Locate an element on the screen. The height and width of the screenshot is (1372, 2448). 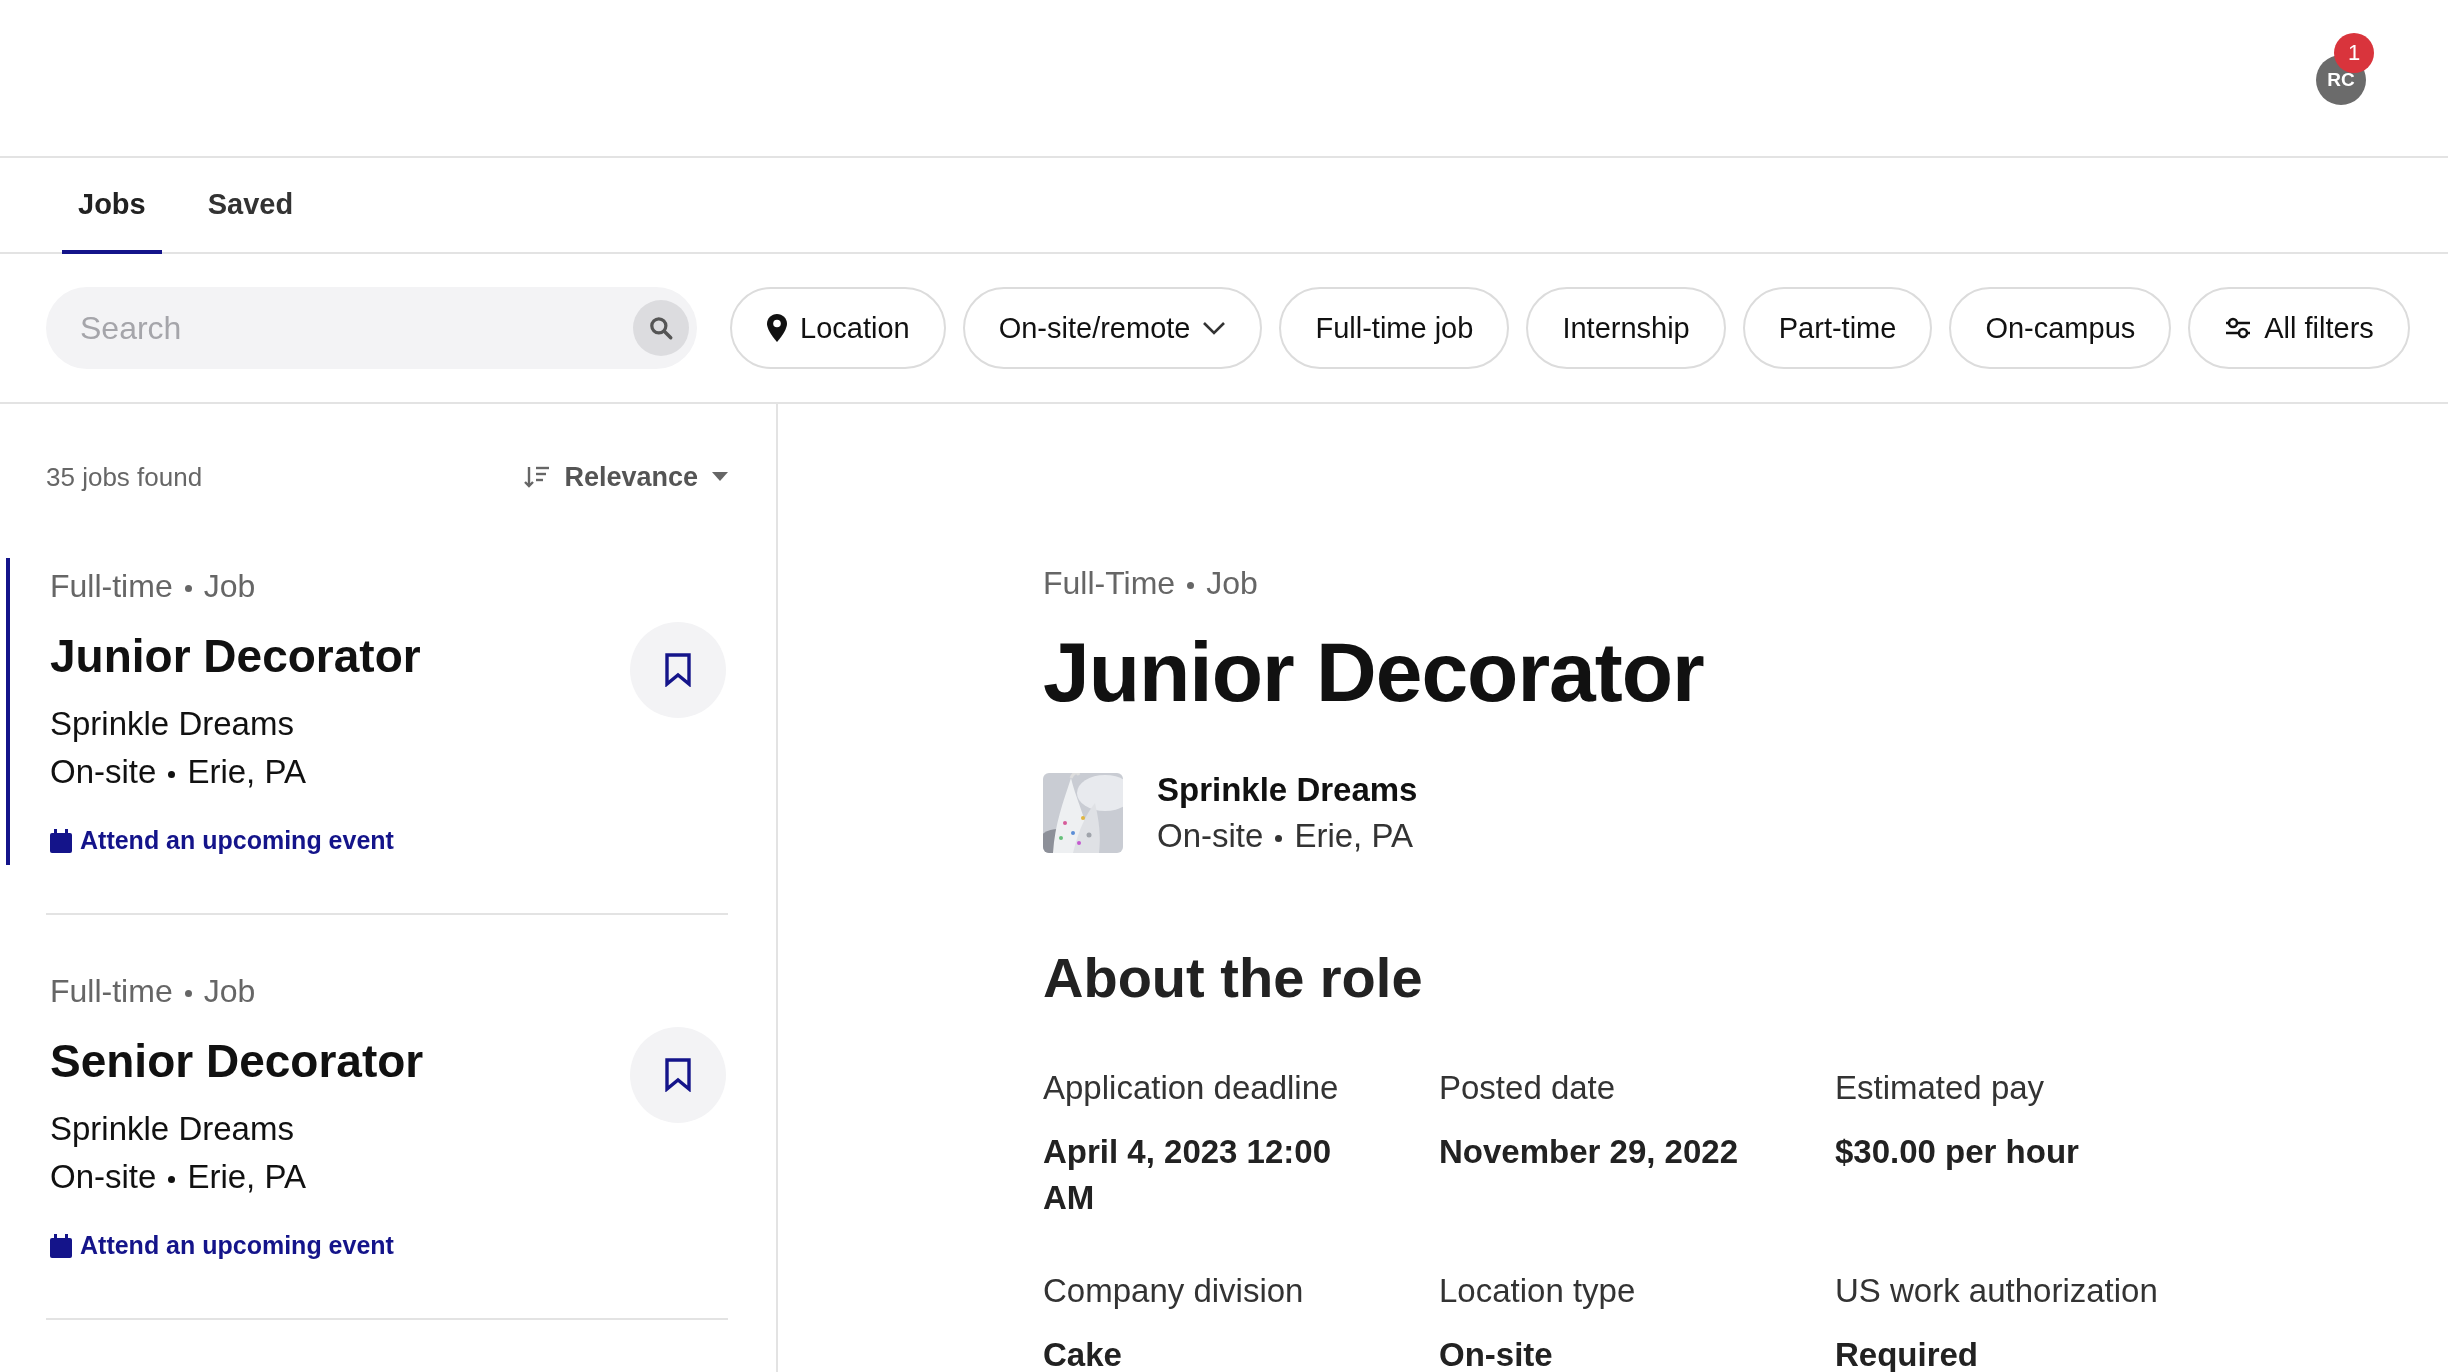
sort-icon is located at coordinates (537, 477).